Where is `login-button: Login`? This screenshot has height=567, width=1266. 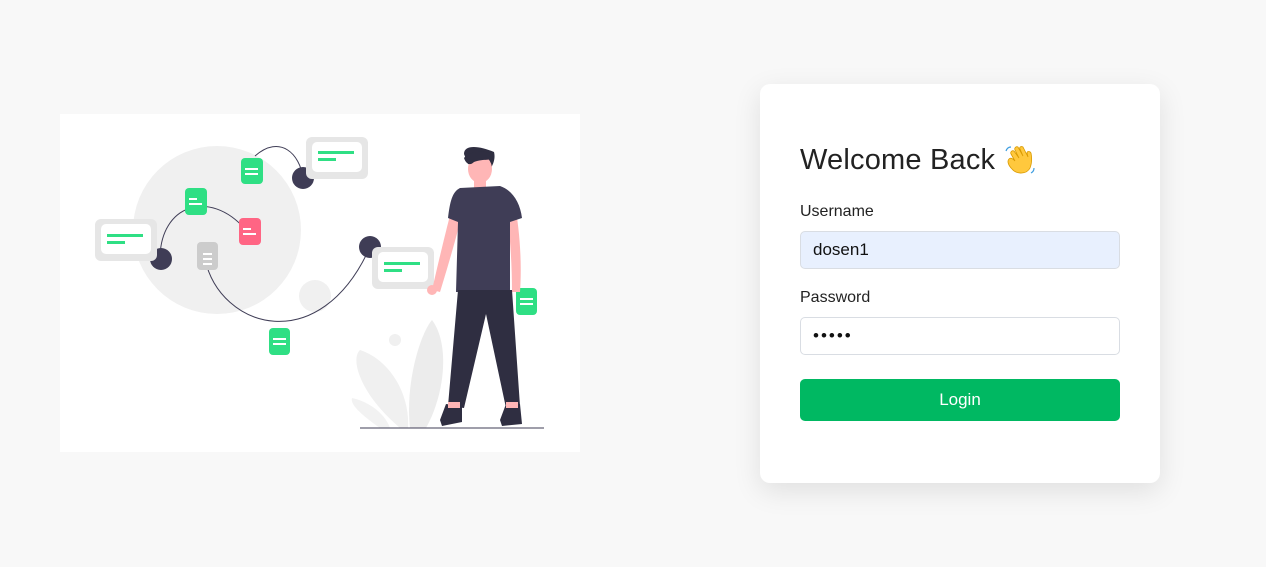 login-button: Login is located at coordinates (960, 400).